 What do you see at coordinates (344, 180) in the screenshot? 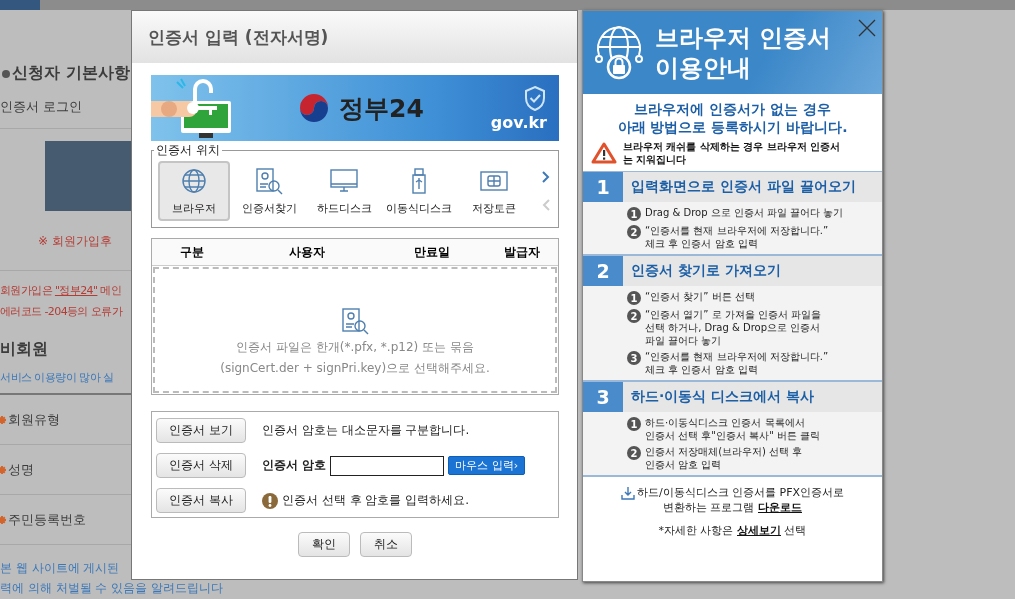
I see `monitor-icon` at bounding box center [344, 180].